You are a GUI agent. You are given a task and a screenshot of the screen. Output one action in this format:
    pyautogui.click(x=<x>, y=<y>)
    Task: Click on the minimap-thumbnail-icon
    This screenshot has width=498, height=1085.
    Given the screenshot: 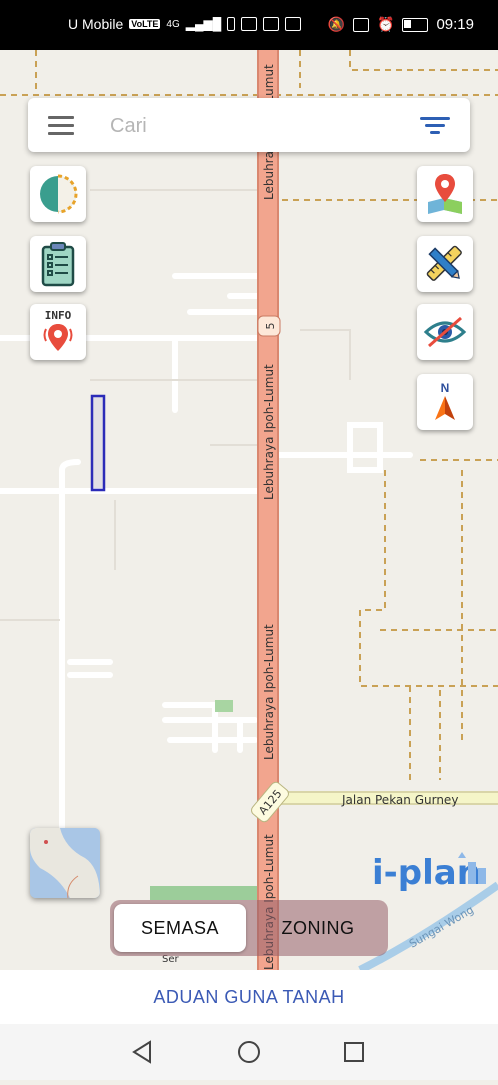 What is the action you would take?
    pyautogui.click(x=65, y=863)
    